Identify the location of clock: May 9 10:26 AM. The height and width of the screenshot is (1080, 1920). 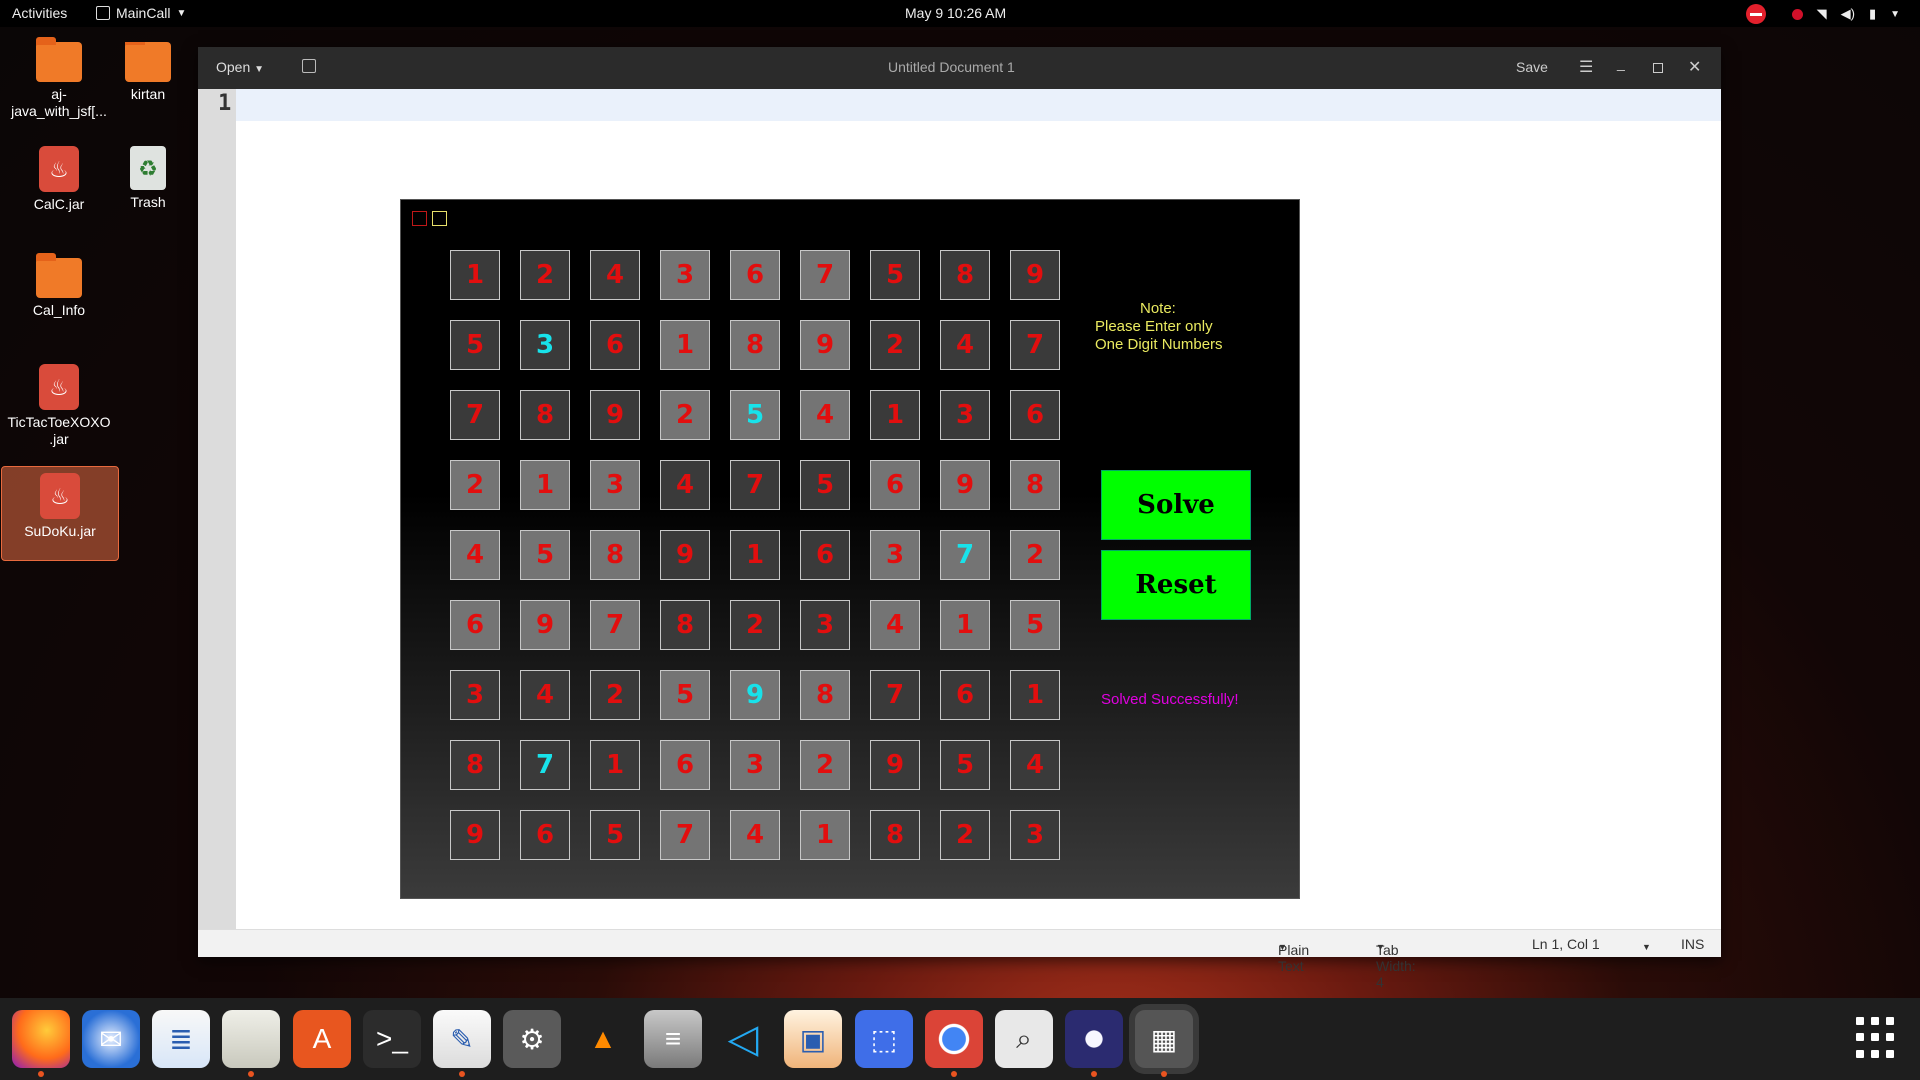
(955, 13).